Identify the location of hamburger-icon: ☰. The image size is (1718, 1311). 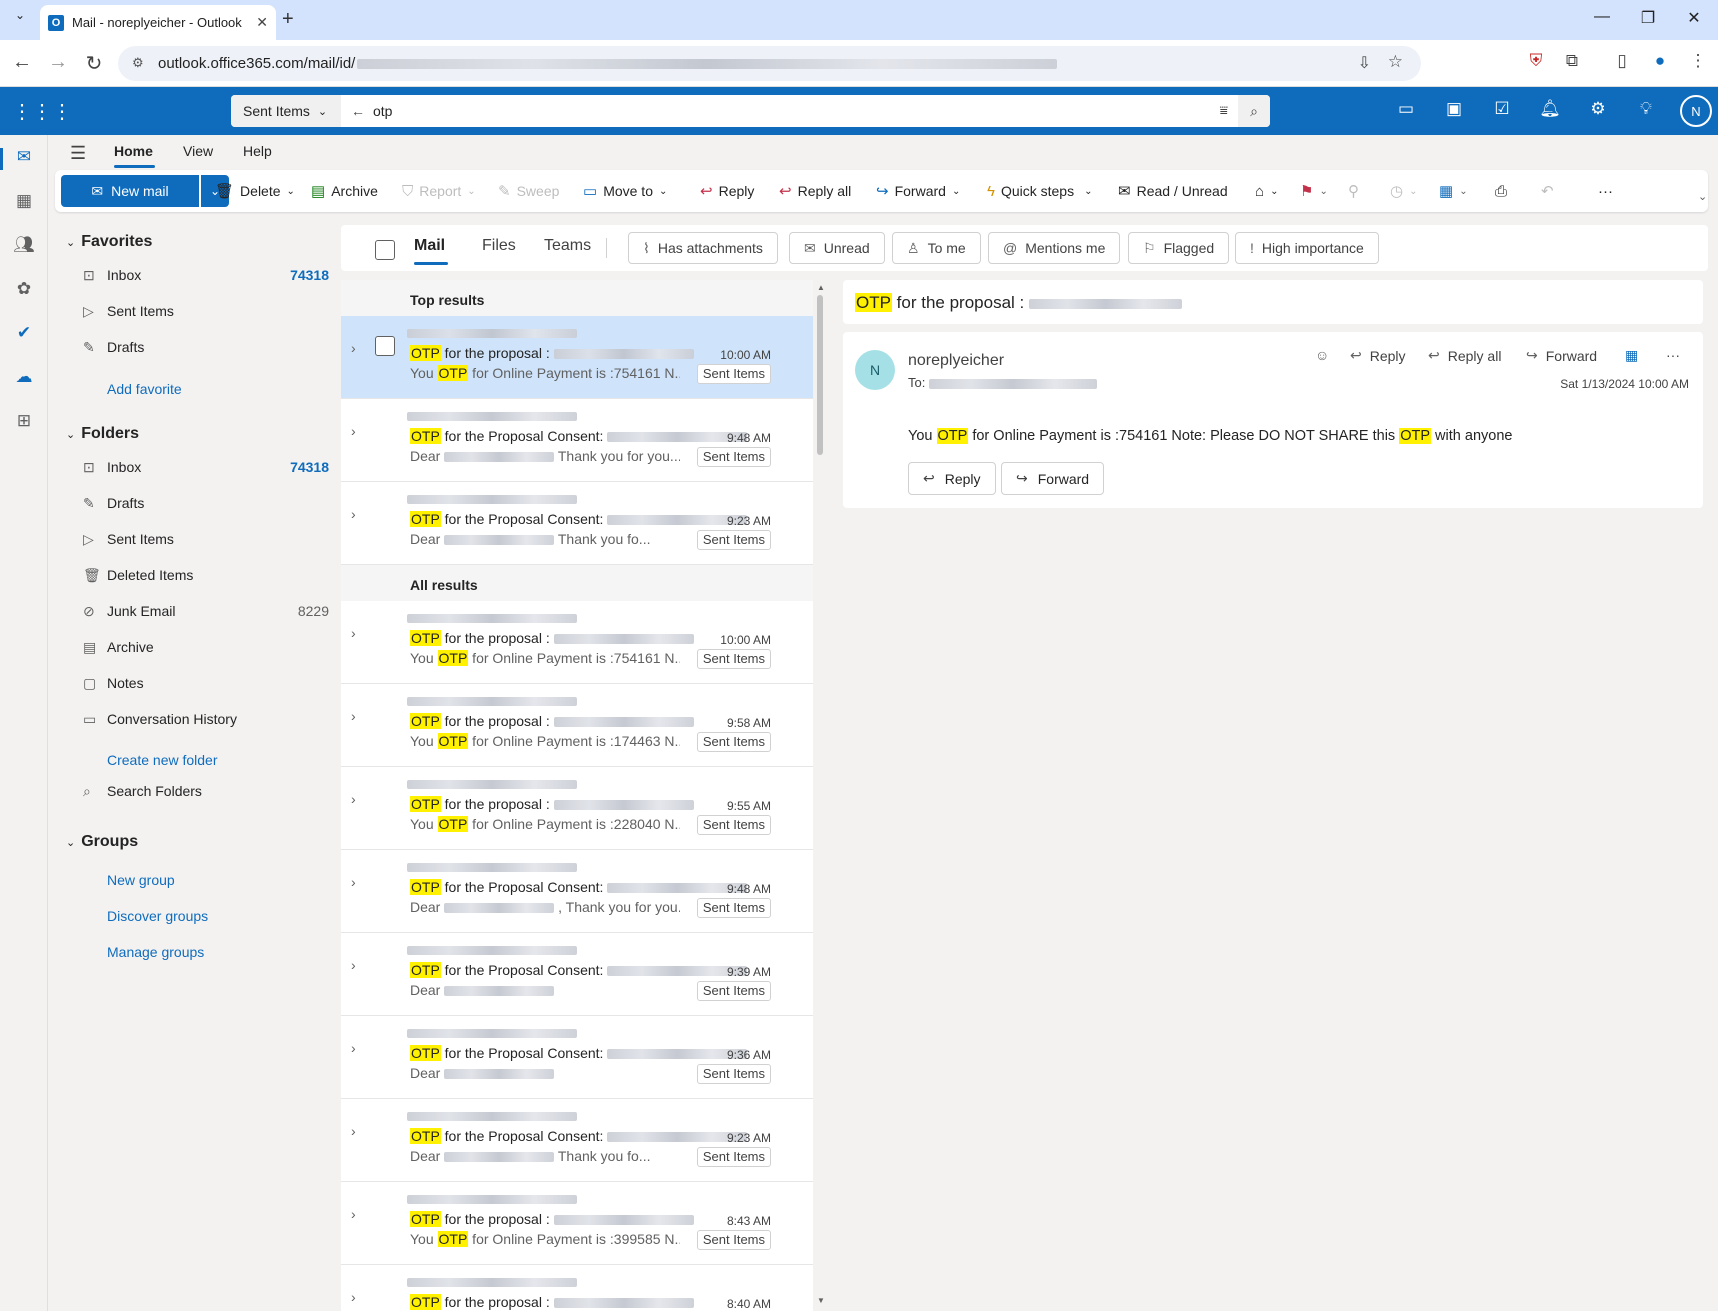
(78, 153).